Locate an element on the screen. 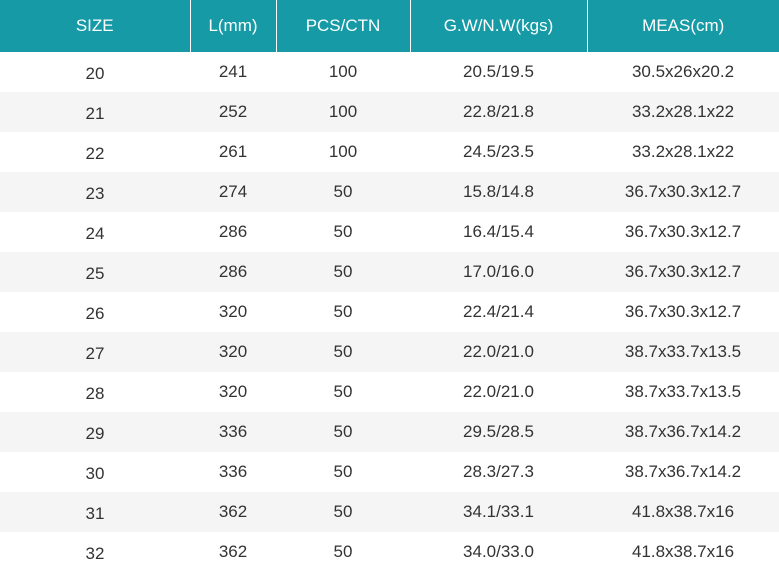  cell-gross-net-weight: 16.4/15.4 is located at coordinates (498, 232).